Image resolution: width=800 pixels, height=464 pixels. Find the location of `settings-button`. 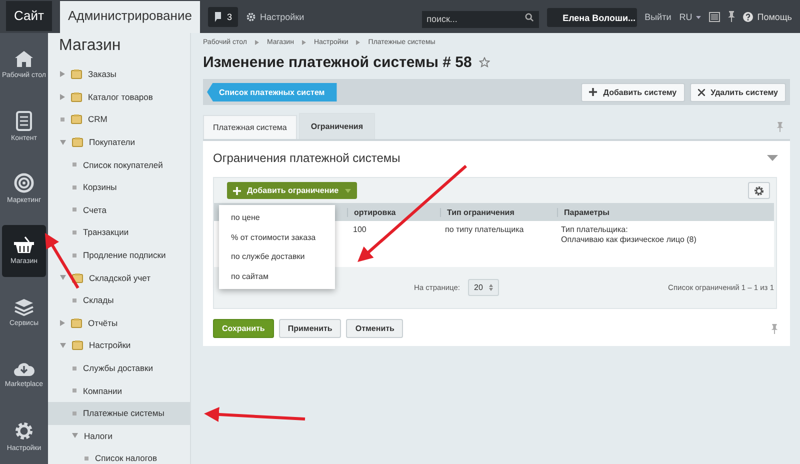

settings-button is located at coordinates (759, 190).